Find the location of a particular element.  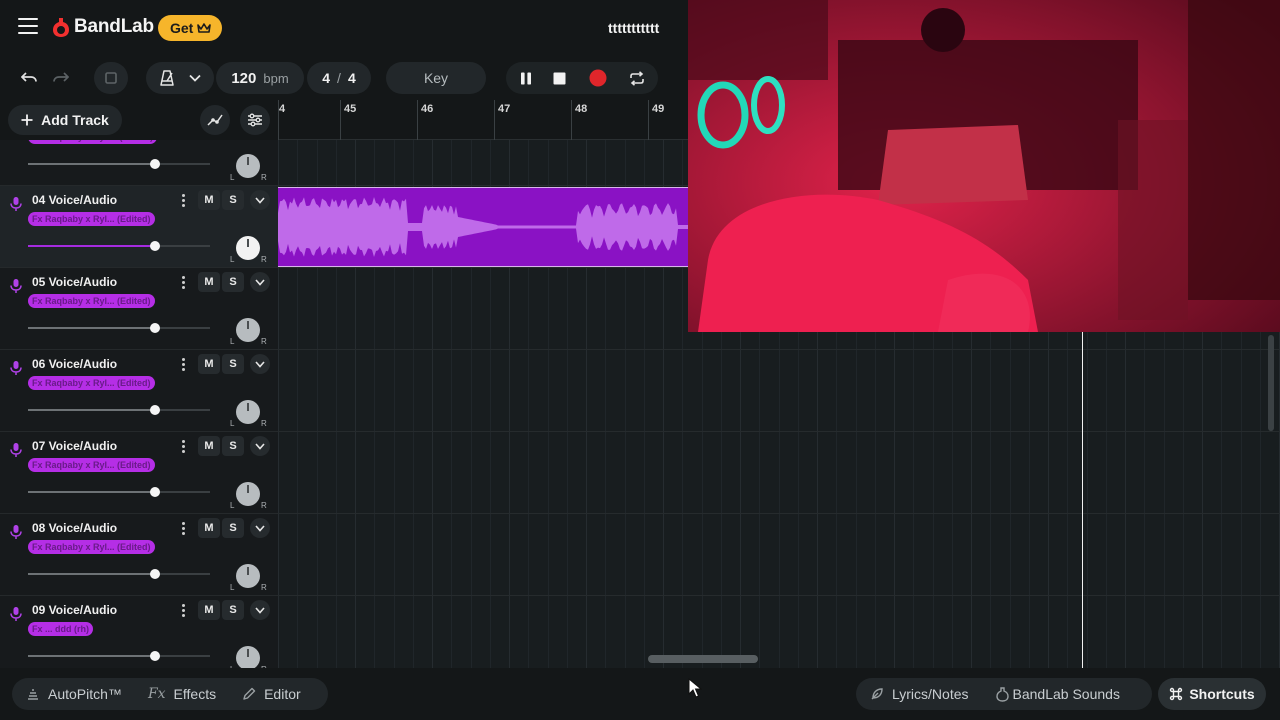

track-name: 06 Voice/Audio is located at coordinates (74, 364).